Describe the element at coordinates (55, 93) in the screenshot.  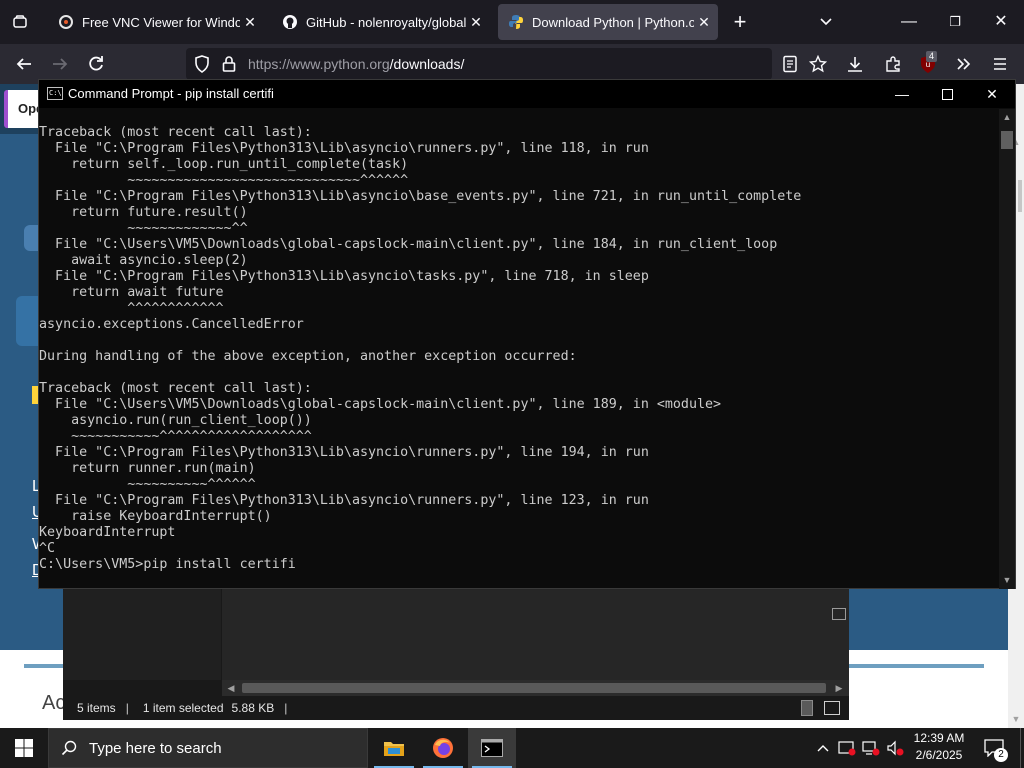
I see `cmd-app-icon: C:\` at that location.